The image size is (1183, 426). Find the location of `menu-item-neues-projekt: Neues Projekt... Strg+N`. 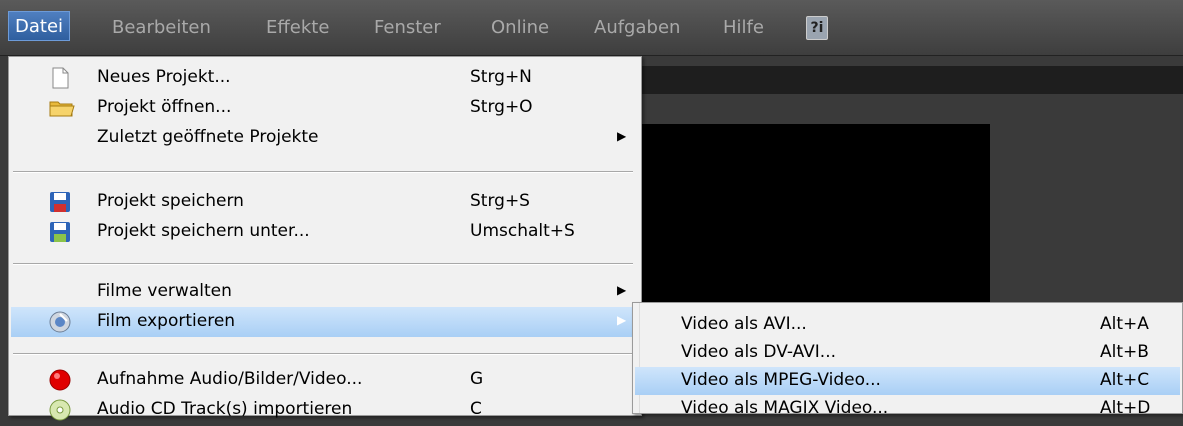

menu-item-neues-projekt: Neues Projekt... Strg+N is located at coordinates (325, 78).